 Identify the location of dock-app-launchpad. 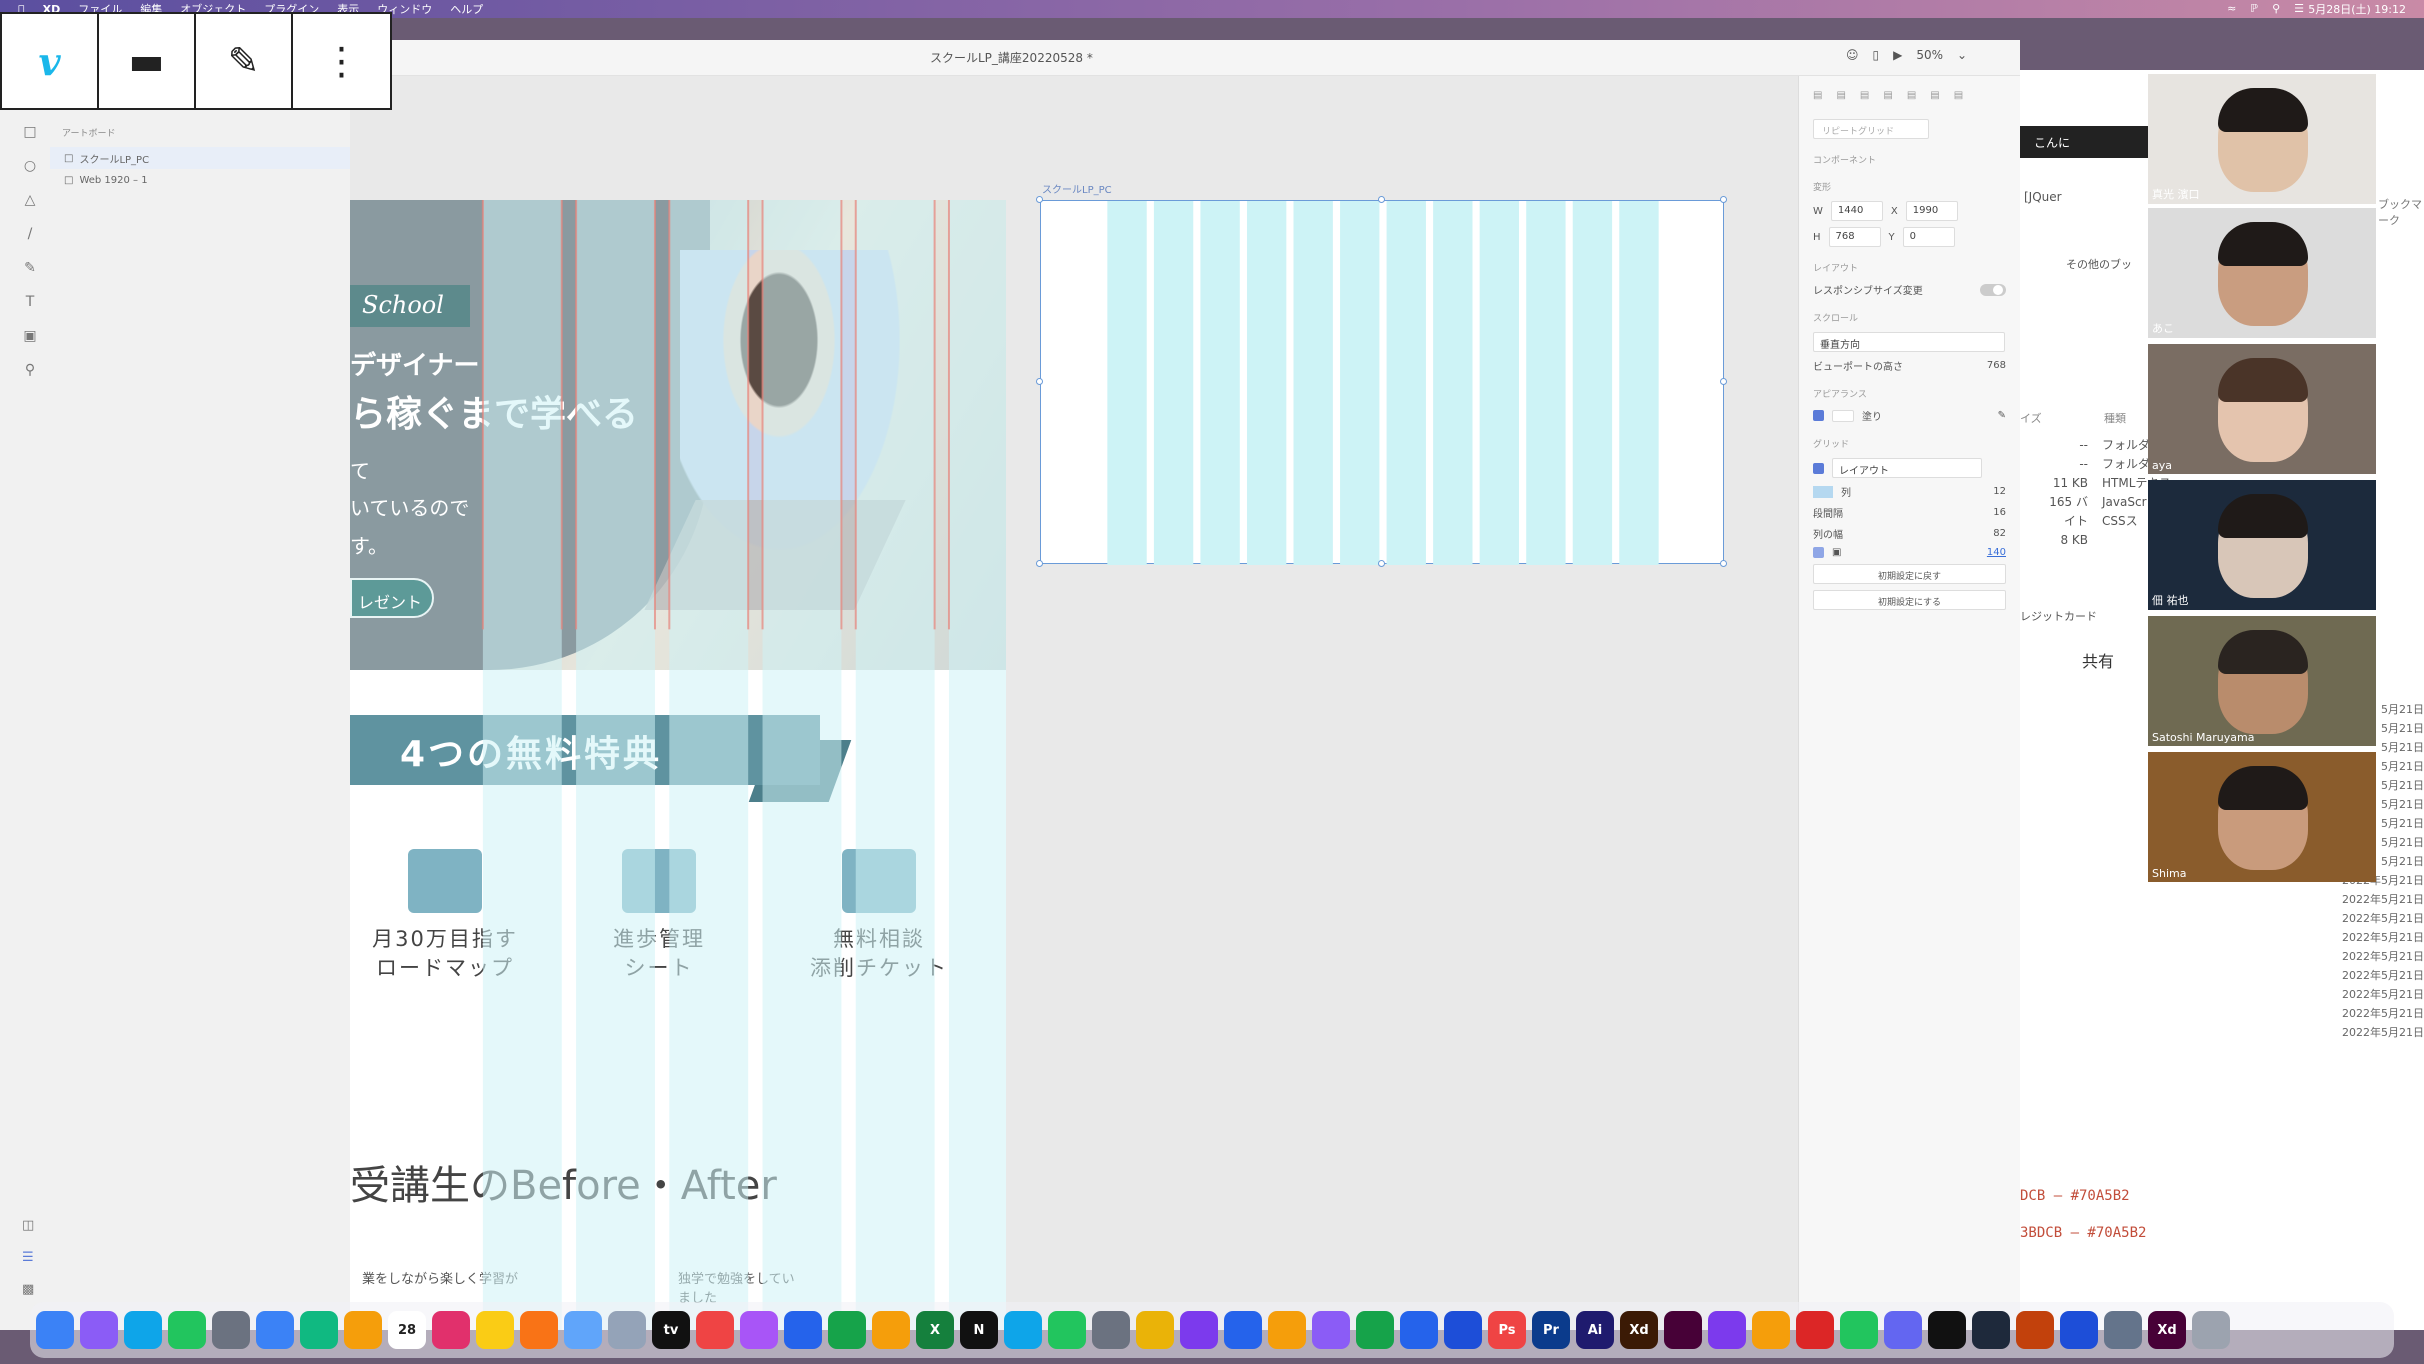
(99, 1330).